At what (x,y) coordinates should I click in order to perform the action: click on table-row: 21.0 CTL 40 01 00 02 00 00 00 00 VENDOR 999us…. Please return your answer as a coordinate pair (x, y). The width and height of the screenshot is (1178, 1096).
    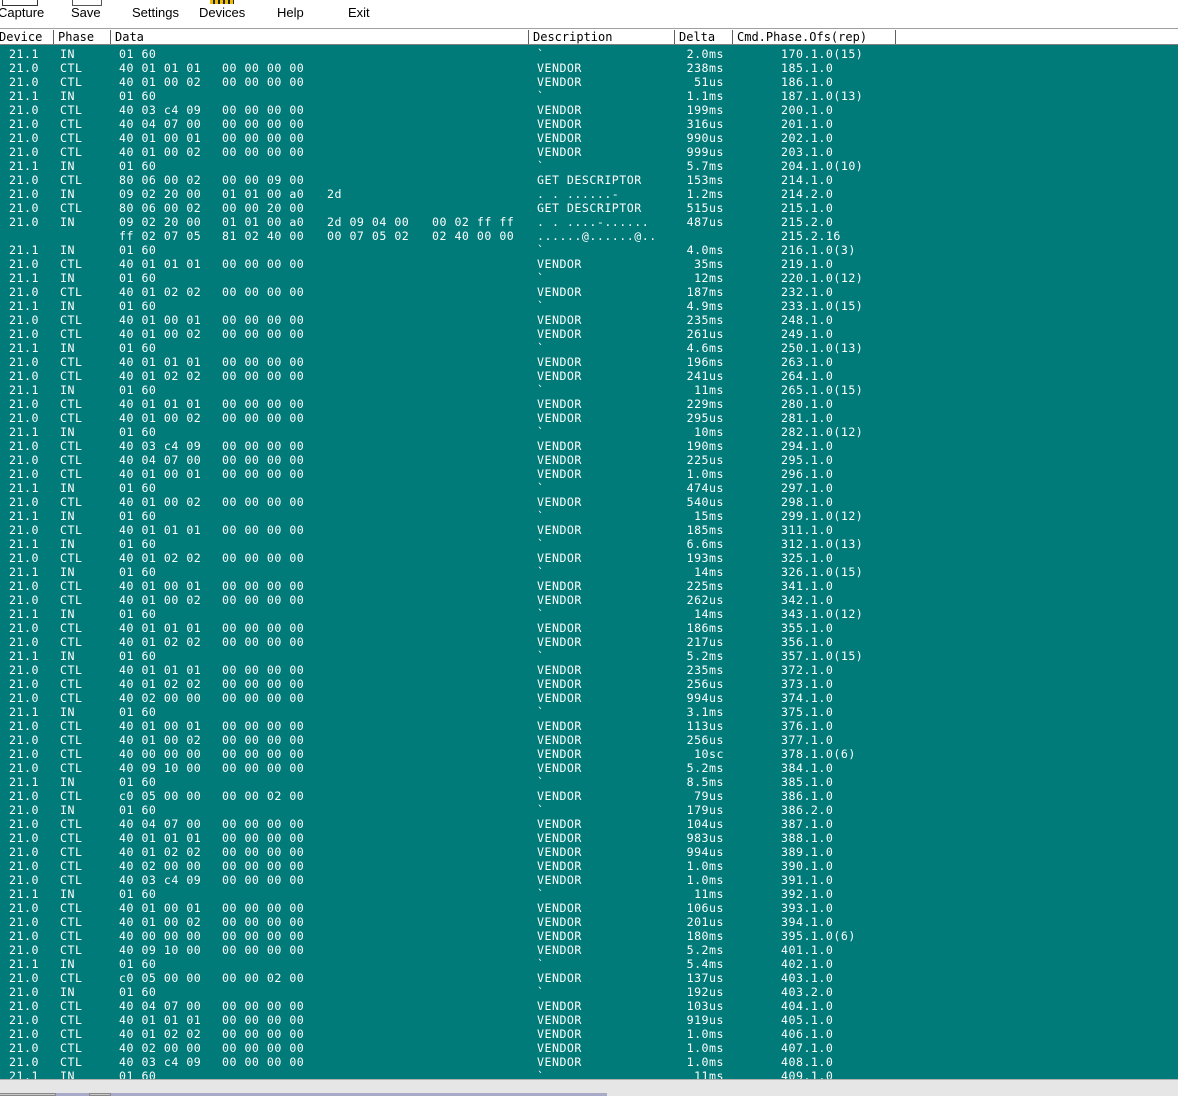
    Looking at the image, I should click on (589, 152).